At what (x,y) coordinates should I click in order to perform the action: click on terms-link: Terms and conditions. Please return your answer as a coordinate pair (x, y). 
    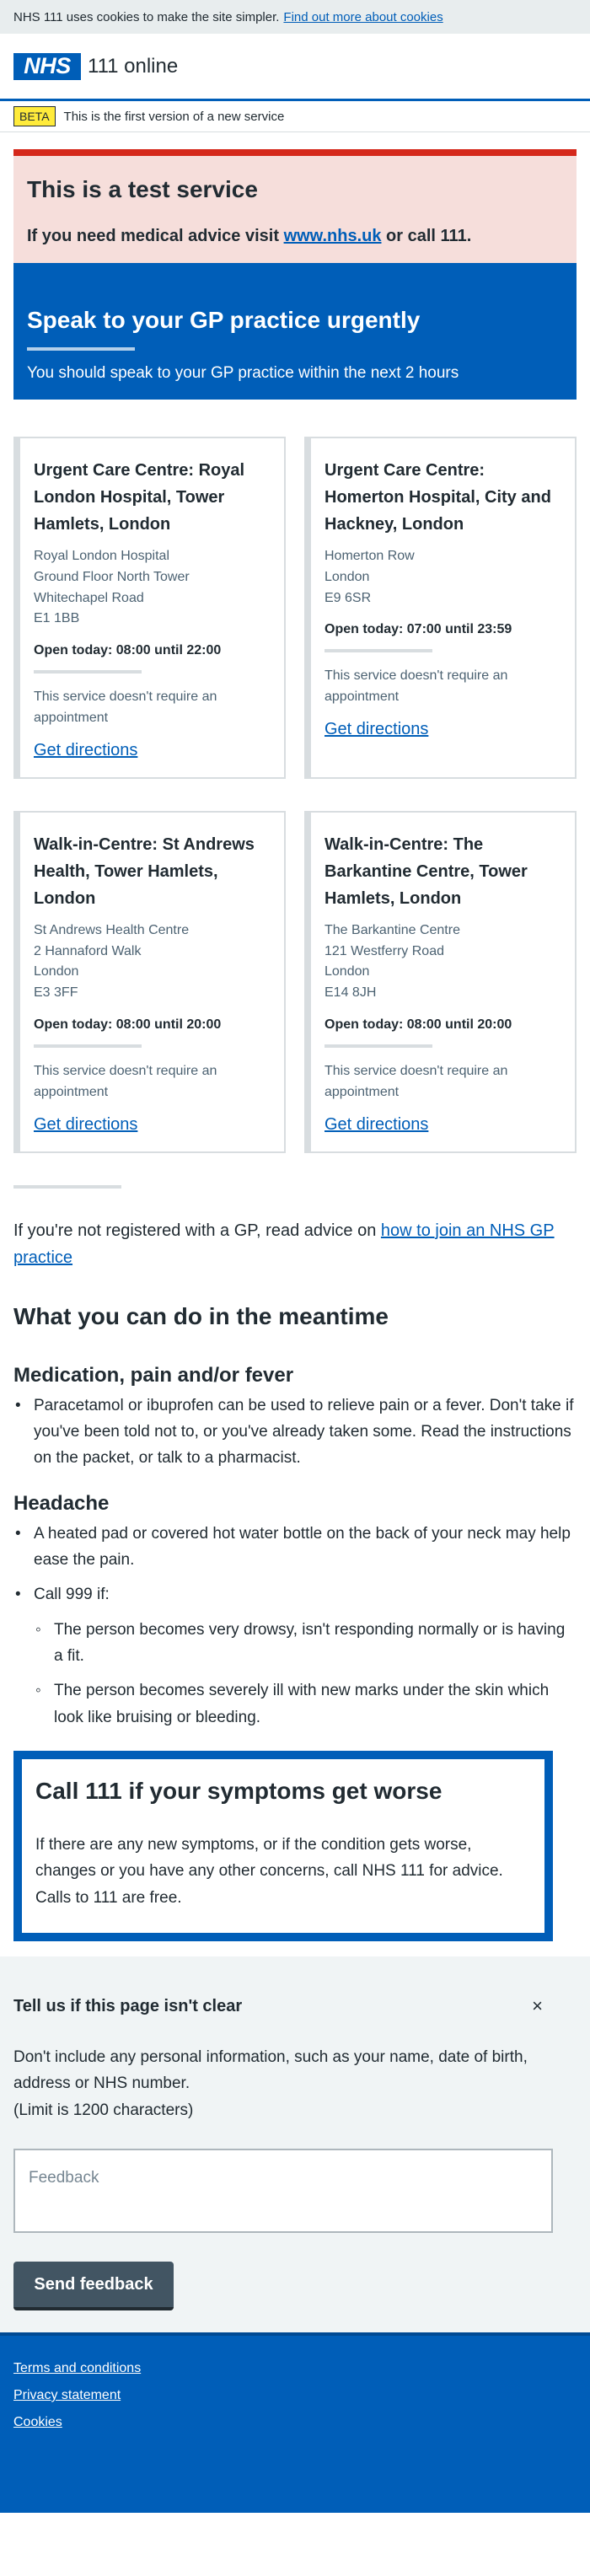
    Looking at the image, I should click on (295, 2368).